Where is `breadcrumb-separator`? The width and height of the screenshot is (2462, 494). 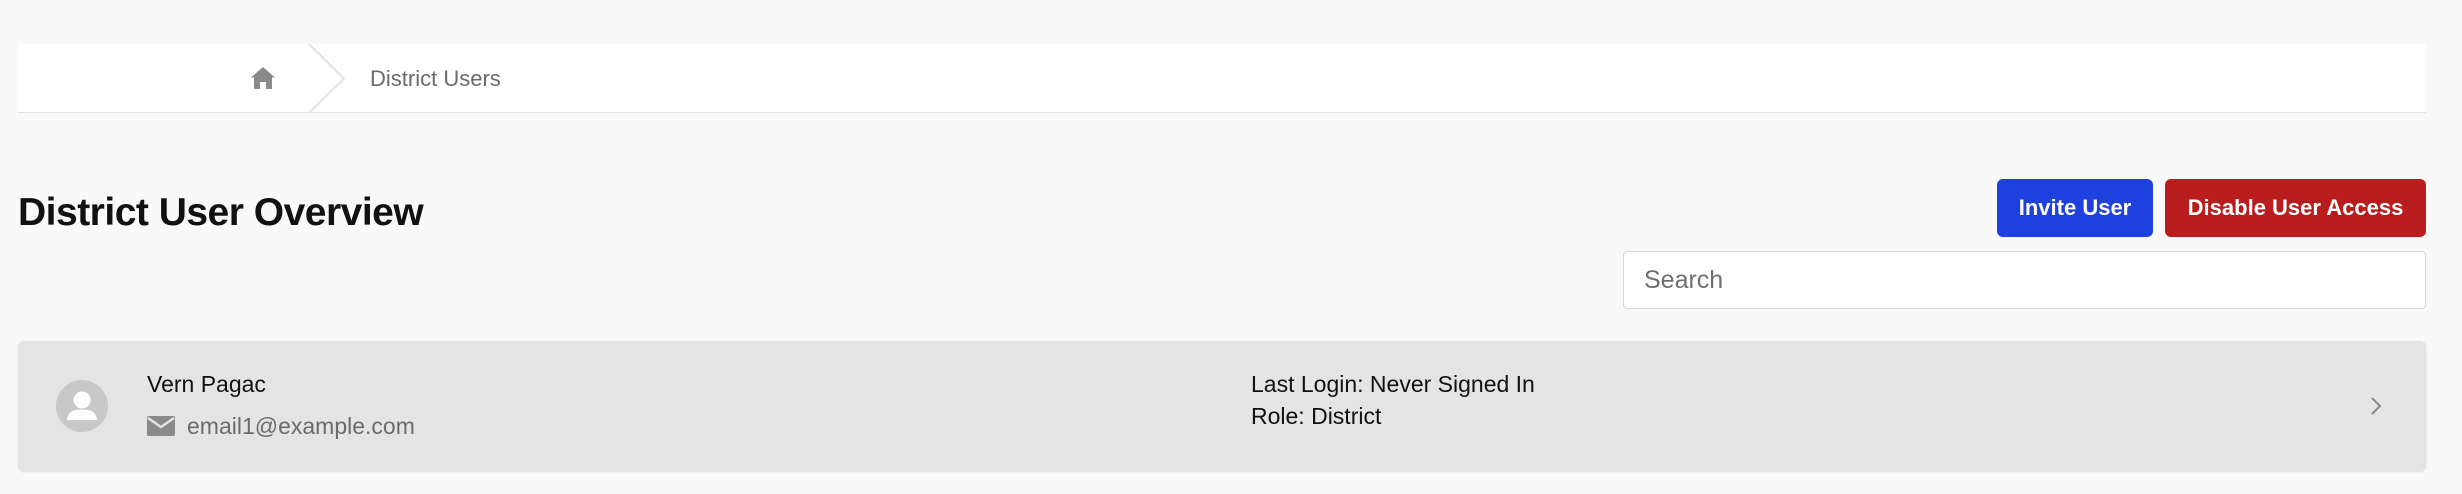 breadcrumb-separator is located at coordinates (327, 78).